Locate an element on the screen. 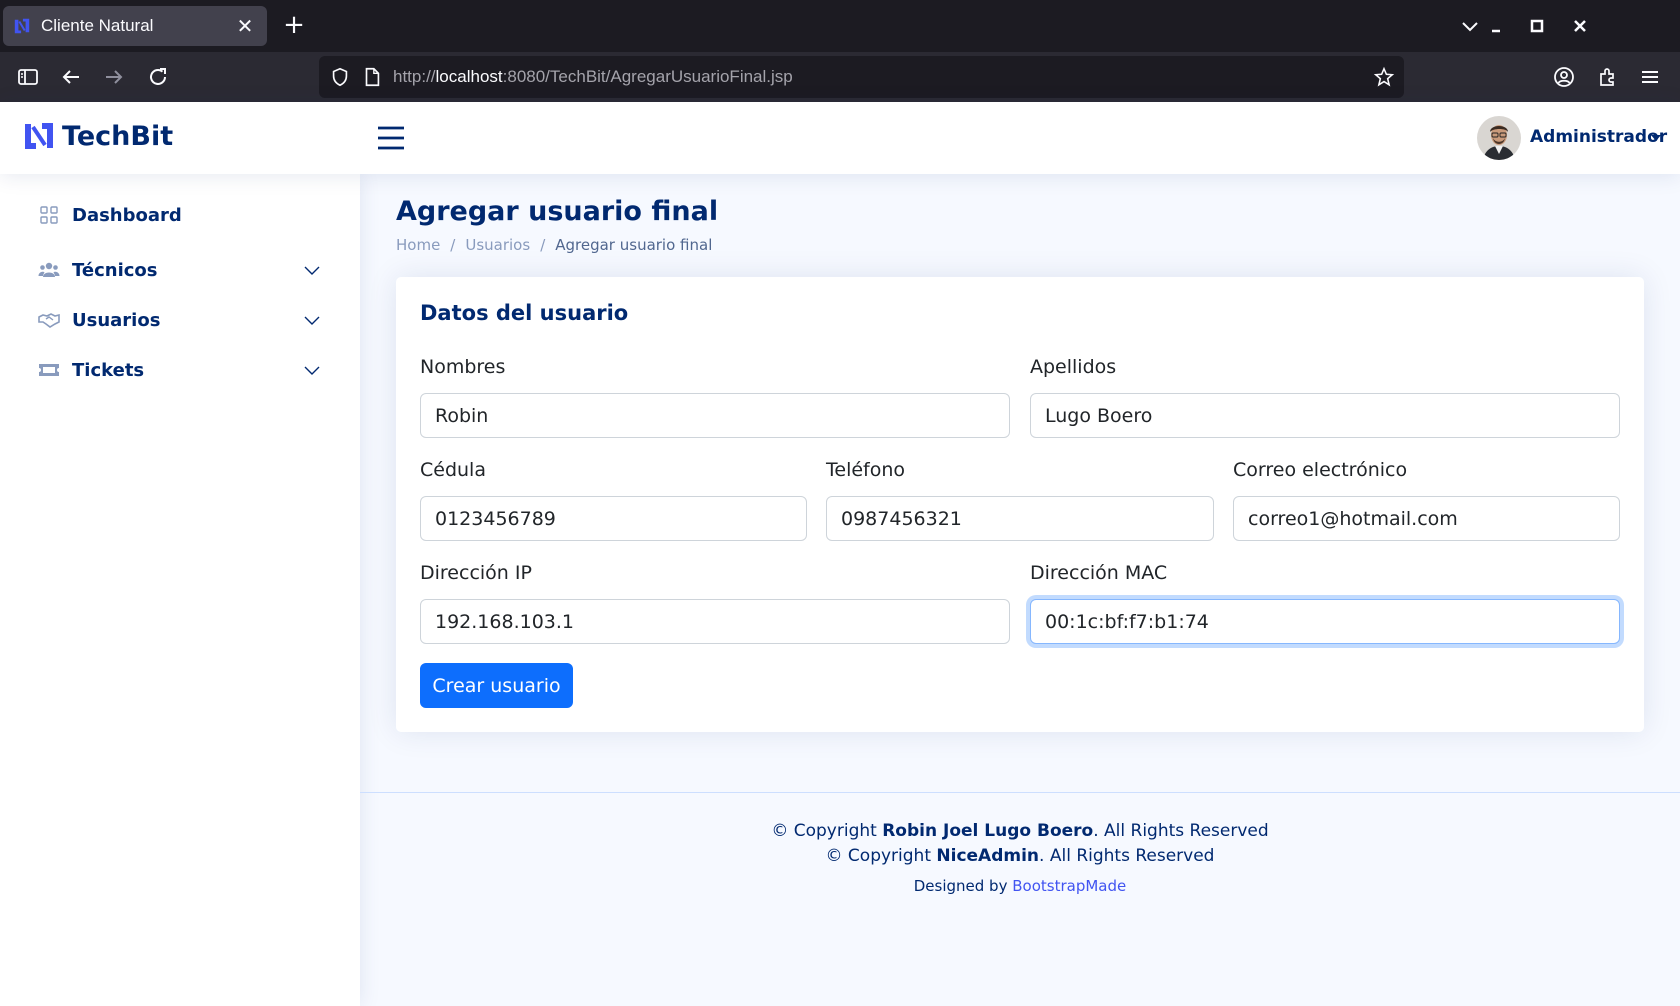 The image size is (1680, 1006). page-title-block: Agregar usuario final is located at coordinates (557, 211).